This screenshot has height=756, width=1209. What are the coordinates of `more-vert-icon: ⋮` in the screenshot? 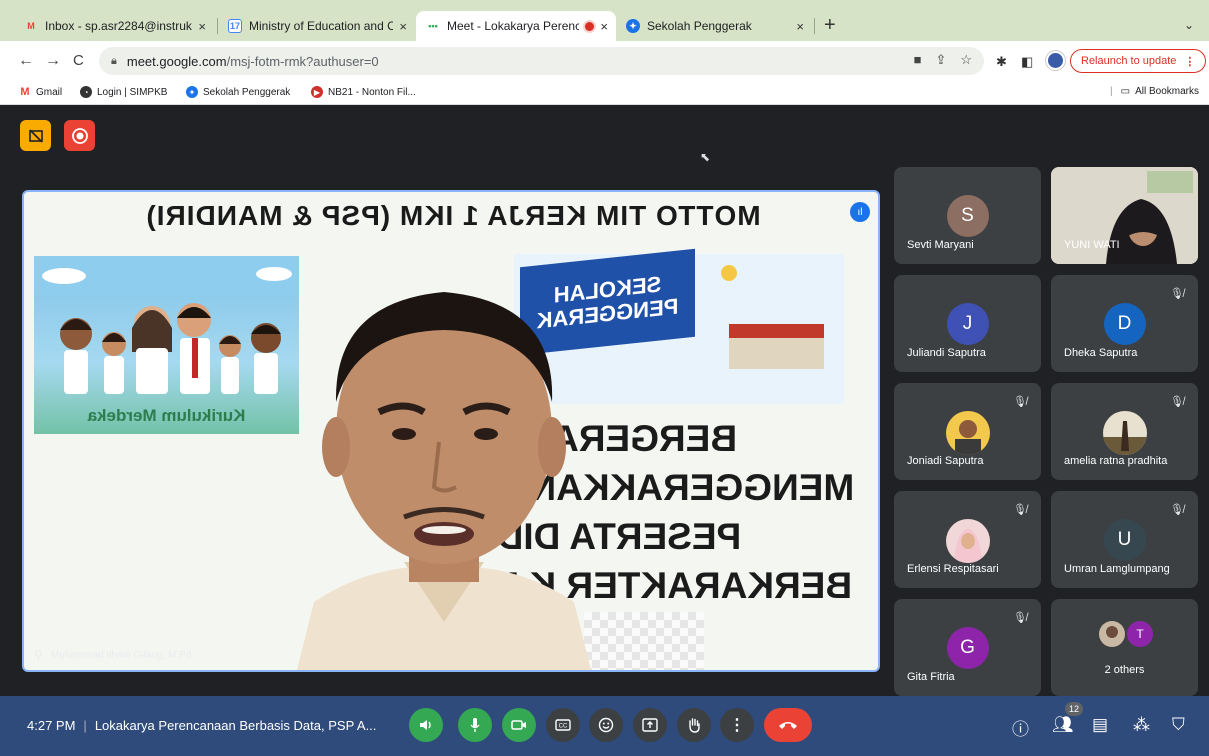 It's located at (737, 725).